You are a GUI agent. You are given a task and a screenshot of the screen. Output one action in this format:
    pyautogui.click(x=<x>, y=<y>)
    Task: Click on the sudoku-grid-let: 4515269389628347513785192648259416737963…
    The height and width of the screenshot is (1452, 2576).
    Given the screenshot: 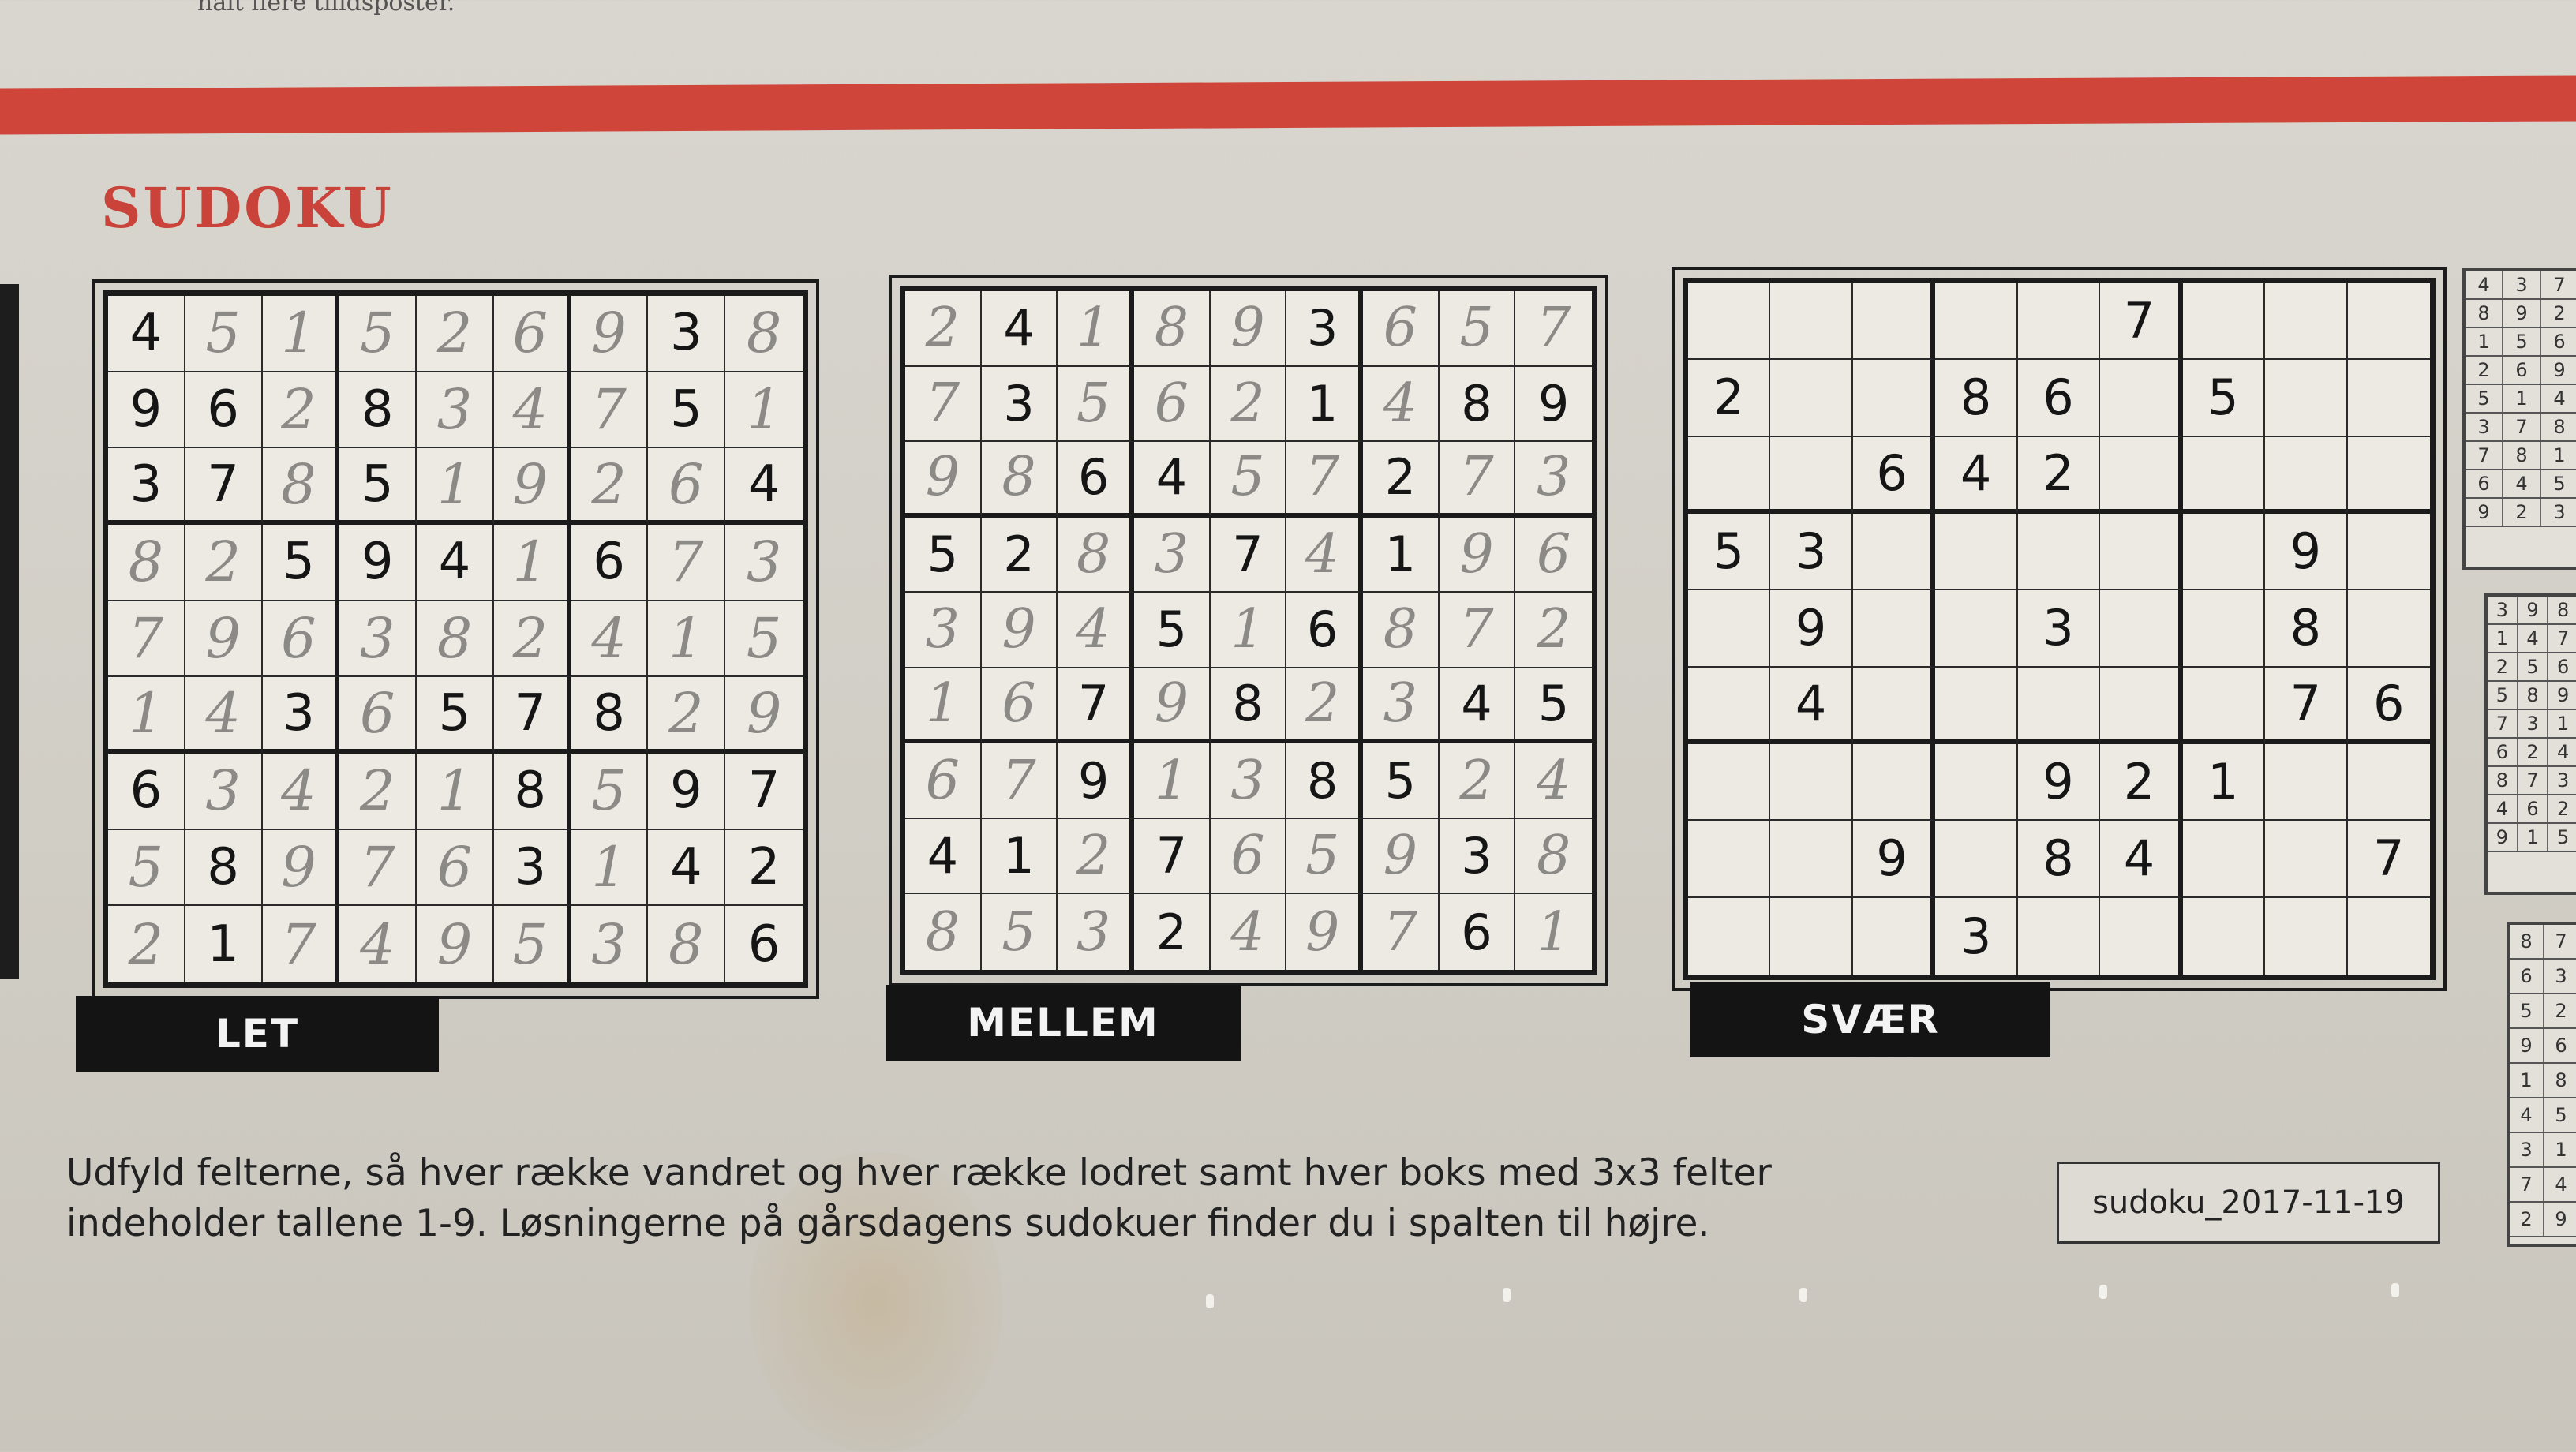 What is the action you would take?
    pyautogui.click(x=455, y=639)
    